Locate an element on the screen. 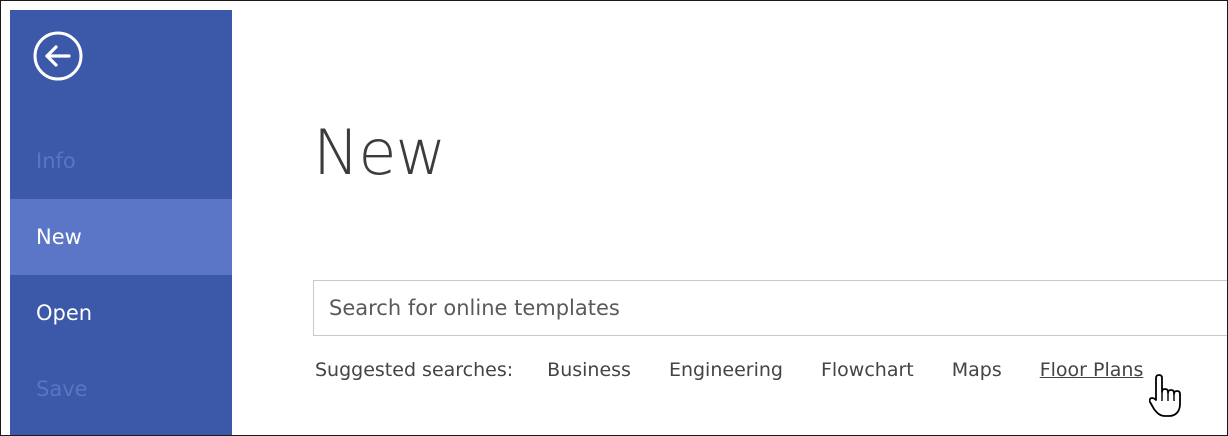  suggested-link-flowchart: Flowchart is located at coordinates (867, 370).